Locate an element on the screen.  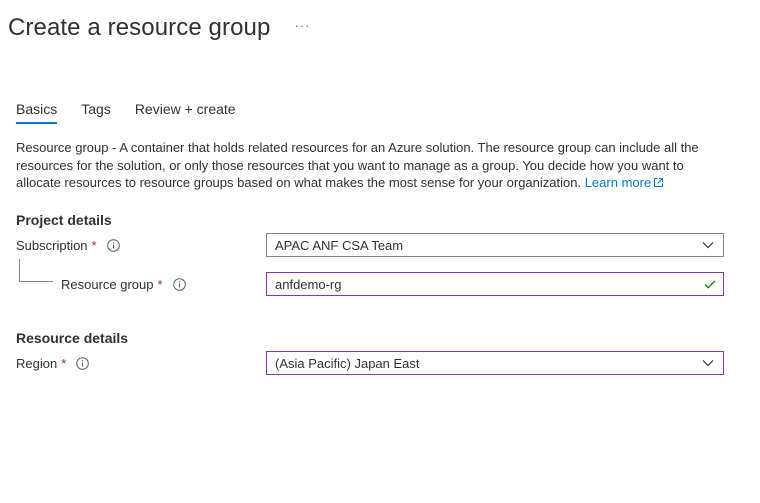
region-dropdown: (Asia Pacific) Japan East is located at coordinates (495, 363).